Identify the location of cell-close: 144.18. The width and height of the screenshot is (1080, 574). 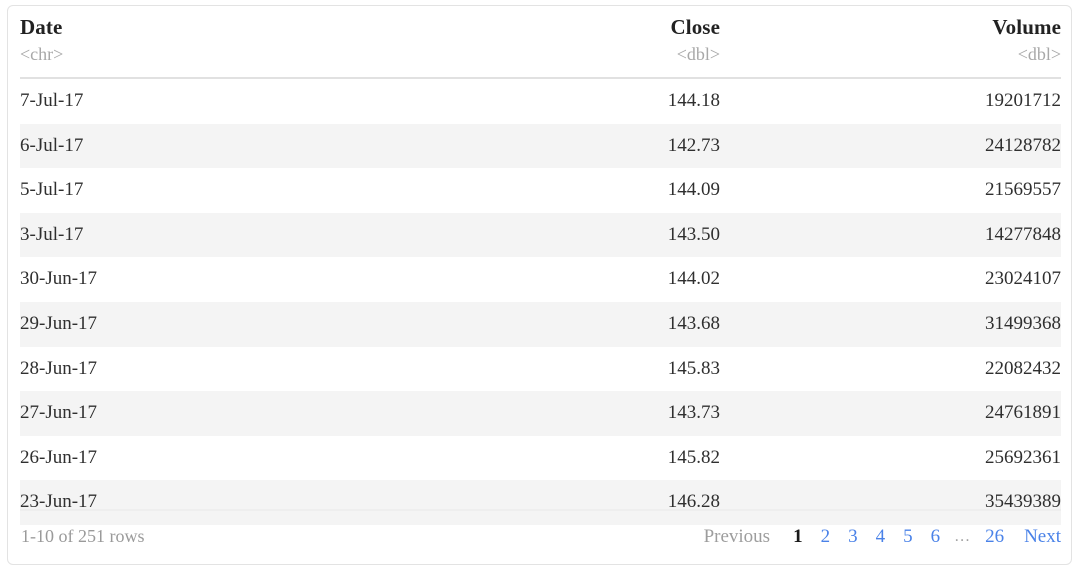
(693, 100).